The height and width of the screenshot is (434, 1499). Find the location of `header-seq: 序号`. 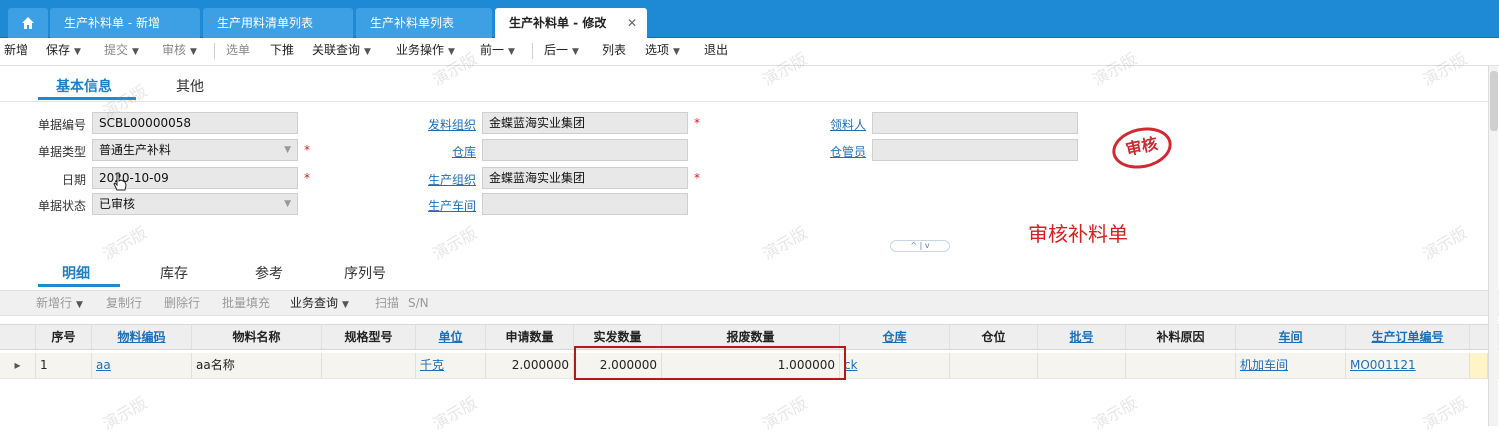

header-seq: 序号 is located at coordinates (64, 337).